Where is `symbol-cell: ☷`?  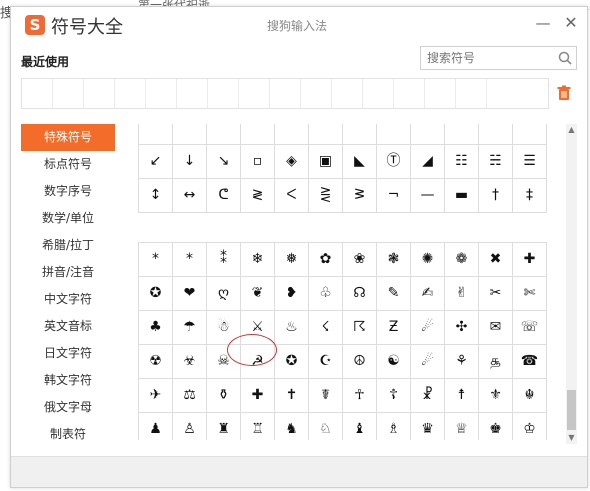
symbol-cell: ☷ is located at coordinates (462, 162).